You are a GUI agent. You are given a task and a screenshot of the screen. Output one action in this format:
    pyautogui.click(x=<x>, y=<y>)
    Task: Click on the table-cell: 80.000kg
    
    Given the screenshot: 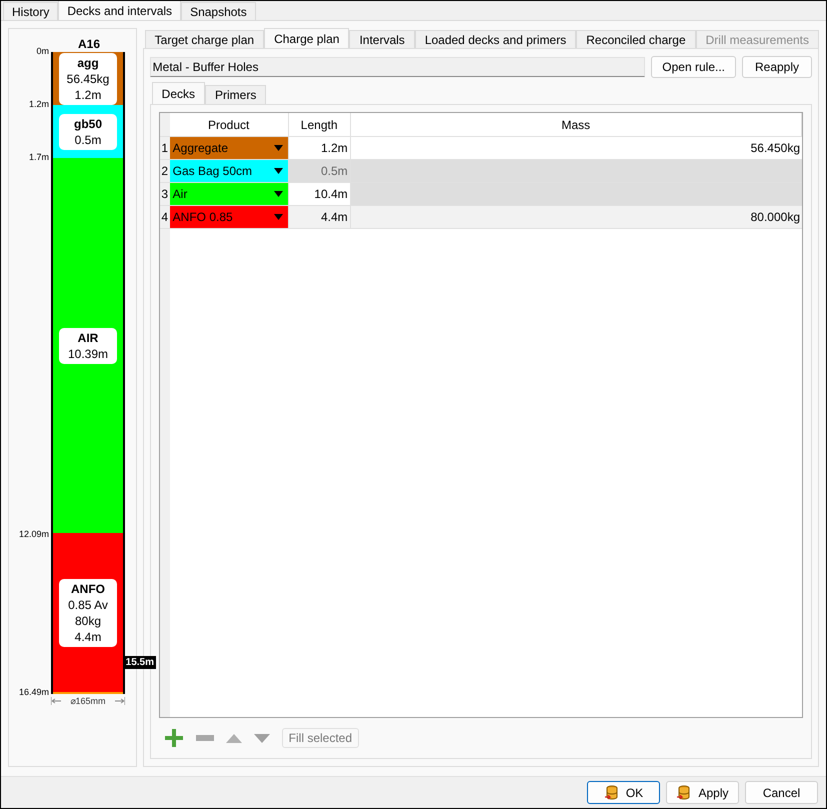 What is the action you would take?
    pyautogui.click(x=576, y=217)
    